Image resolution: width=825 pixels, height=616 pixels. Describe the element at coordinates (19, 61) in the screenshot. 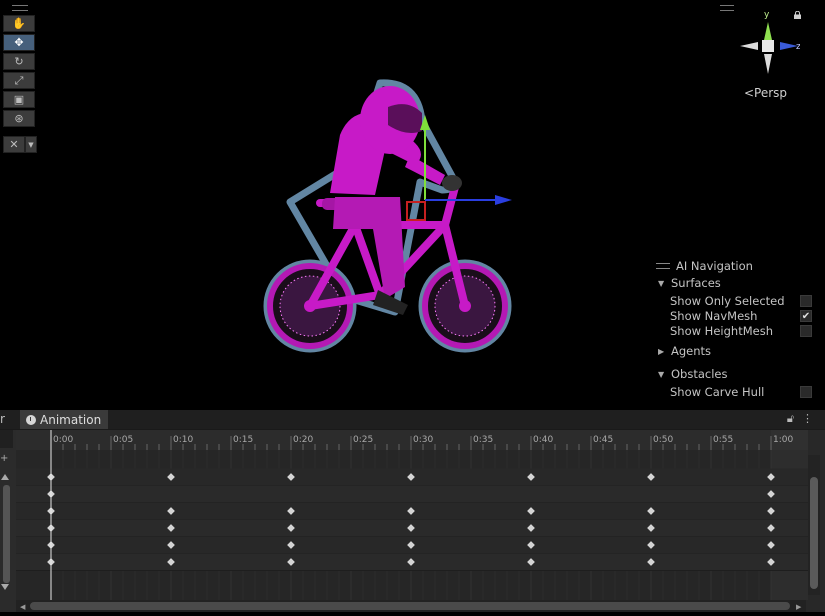

I see `rotate-tool-button: ↻` at that location.